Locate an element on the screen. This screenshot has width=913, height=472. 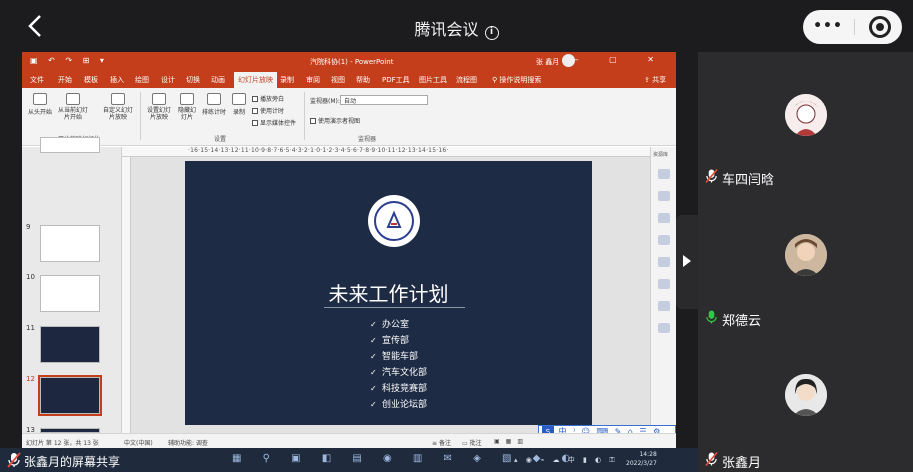
slide-thumbnail-selected is located at coordinates (70, 395).